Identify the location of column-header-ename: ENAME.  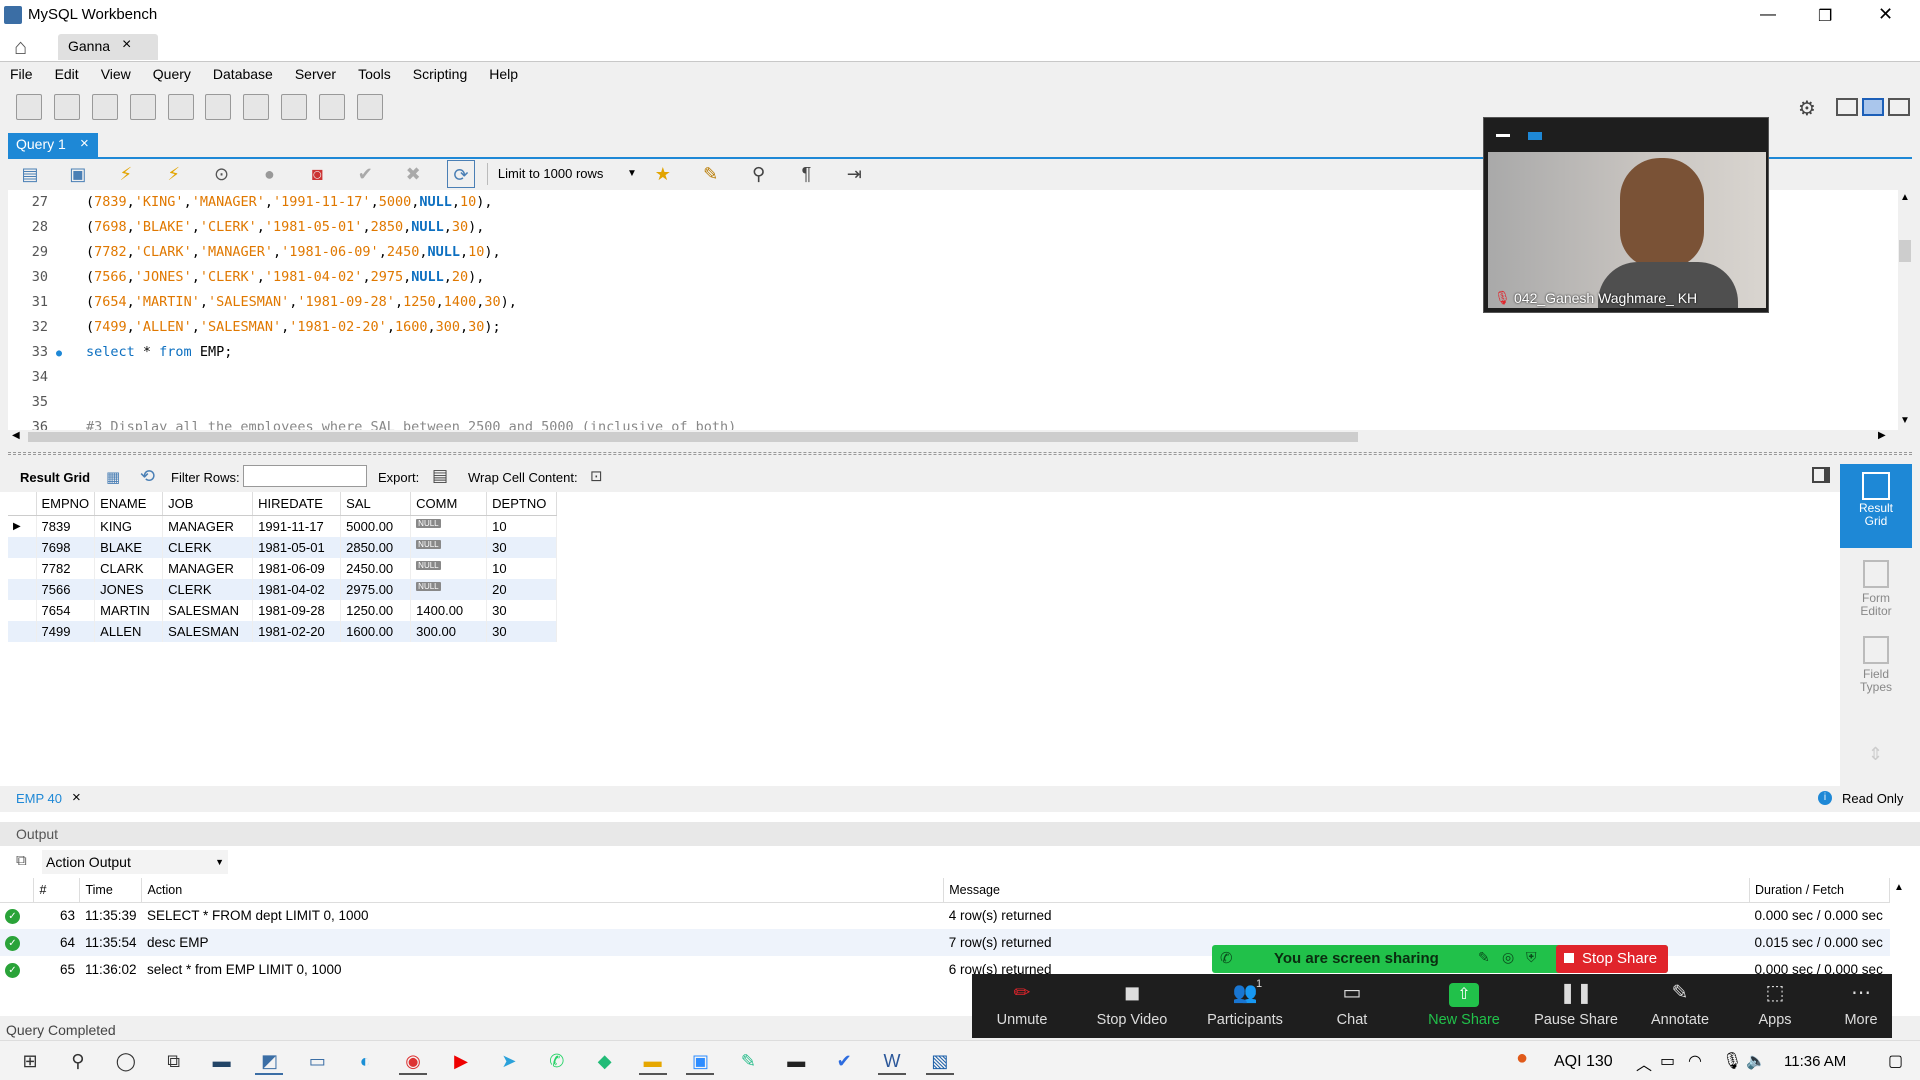
(129, 504).